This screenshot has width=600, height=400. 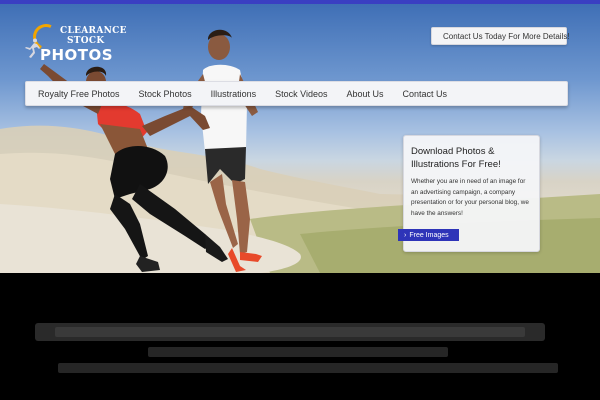 What do you see at coordinates (77, 55) in the screenshot?
I see `logo-text-photos: PHOTOS` at bounding box center [77, 55].